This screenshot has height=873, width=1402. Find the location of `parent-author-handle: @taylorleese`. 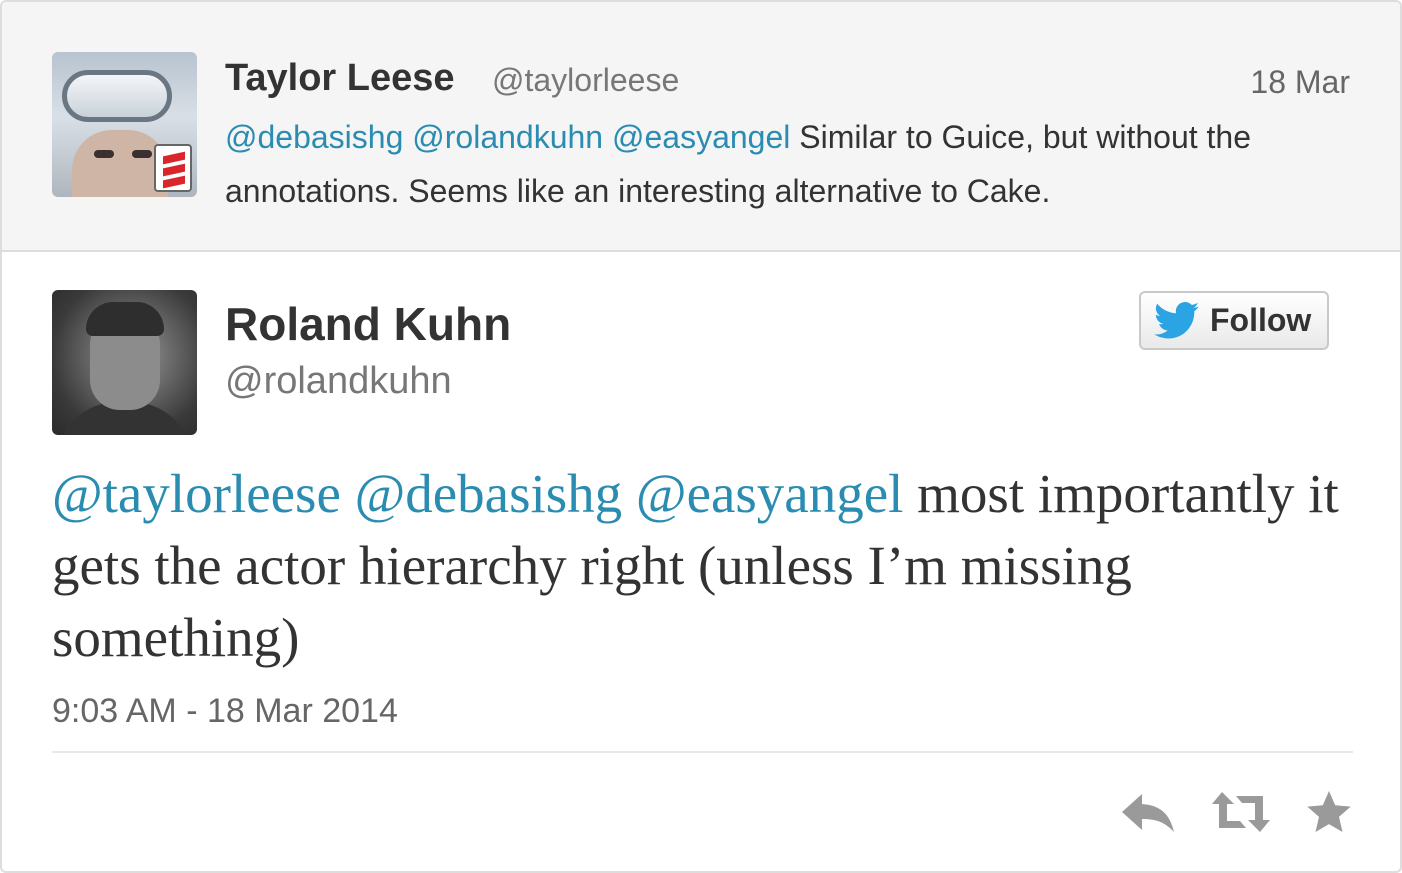

parent-author-handle: @taylorleese is located at coordinates (585, 80).